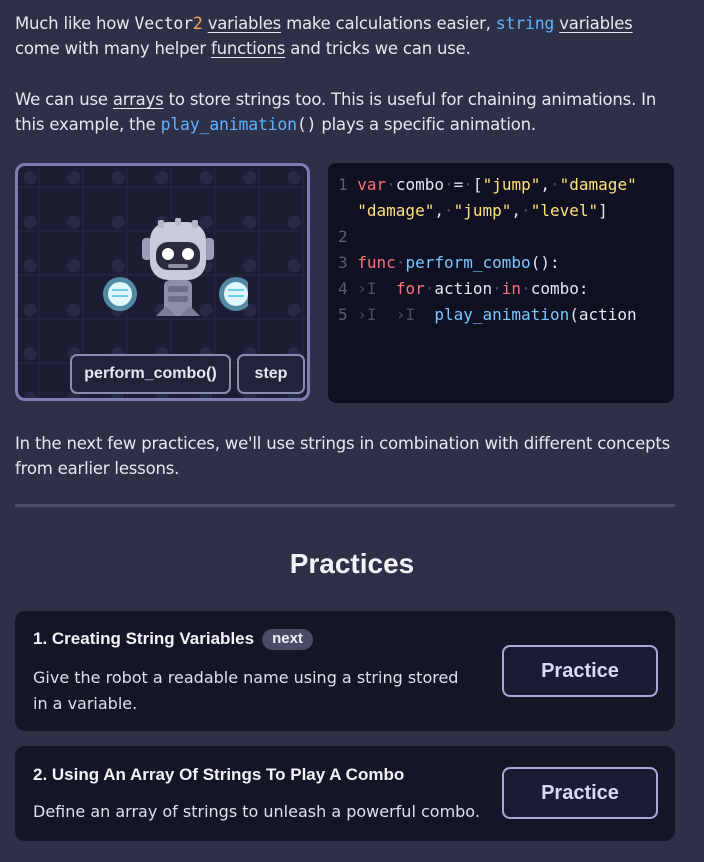 This screenshot has height=862, width=704. Describe the element at coordinates (410, 288) in the screenshot. I see `keyword: for` at that location.